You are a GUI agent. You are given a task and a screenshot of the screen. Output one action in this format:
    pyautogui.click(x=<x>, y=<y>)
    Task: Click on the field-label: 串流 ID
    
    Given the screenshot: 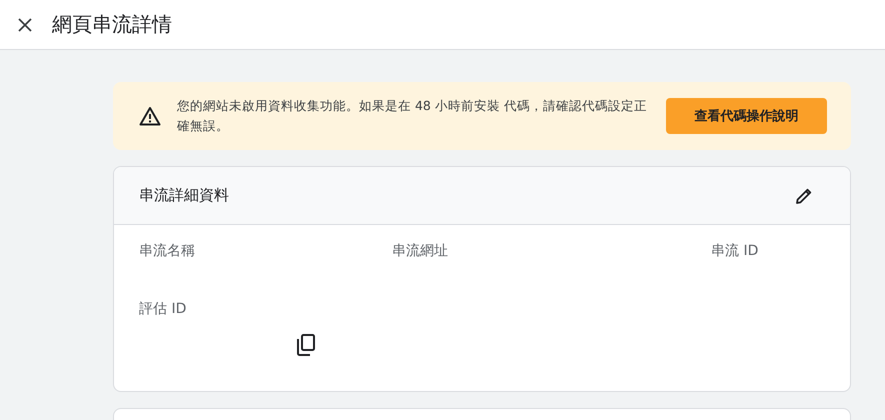 What is the action you would take?
    pyautogui.click(x=735, y=251)
    